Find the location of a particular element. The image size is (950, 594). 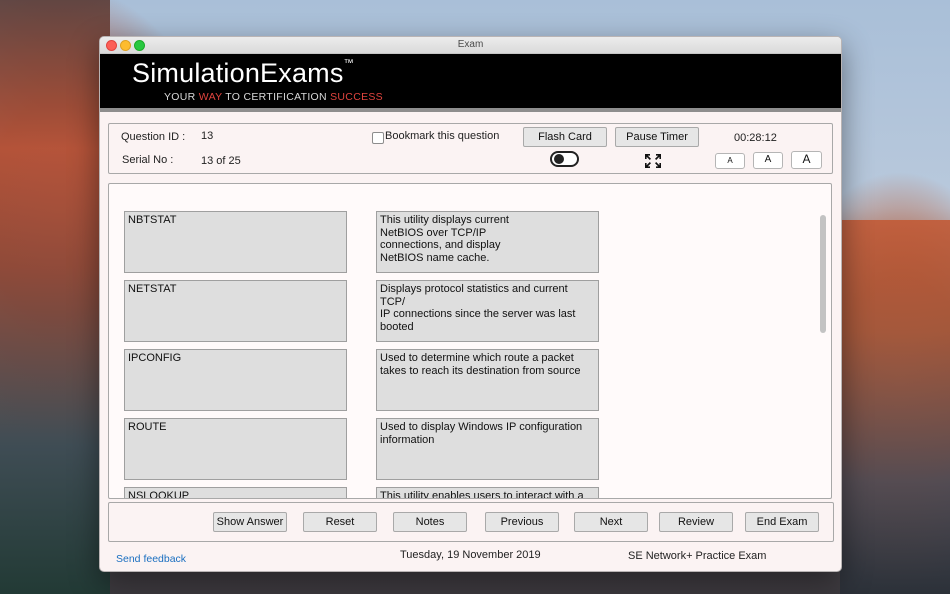

notes-button: Notes is located at coordinates (430, 522).